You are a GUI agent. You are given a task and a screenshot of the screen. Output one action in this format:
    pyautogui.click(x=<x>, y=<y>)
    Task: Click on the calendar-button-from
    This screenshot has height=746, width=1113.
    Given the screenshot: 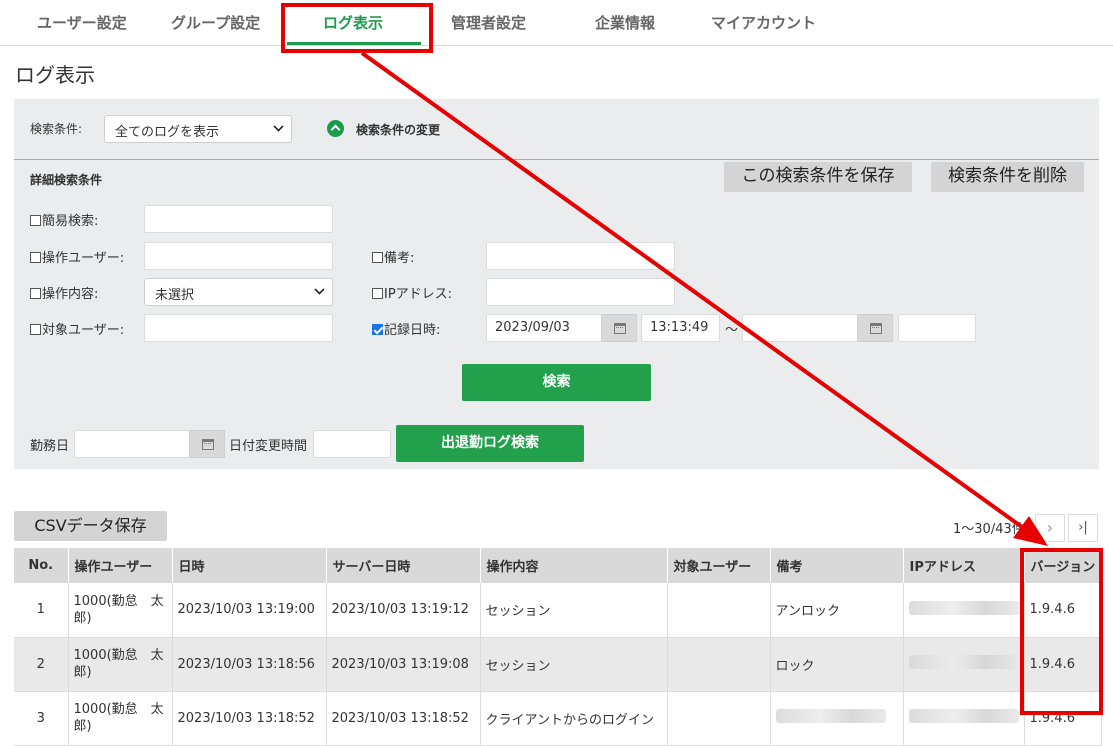 What is the action you would take?
    pyautogui.click(x=619, y=328)
    